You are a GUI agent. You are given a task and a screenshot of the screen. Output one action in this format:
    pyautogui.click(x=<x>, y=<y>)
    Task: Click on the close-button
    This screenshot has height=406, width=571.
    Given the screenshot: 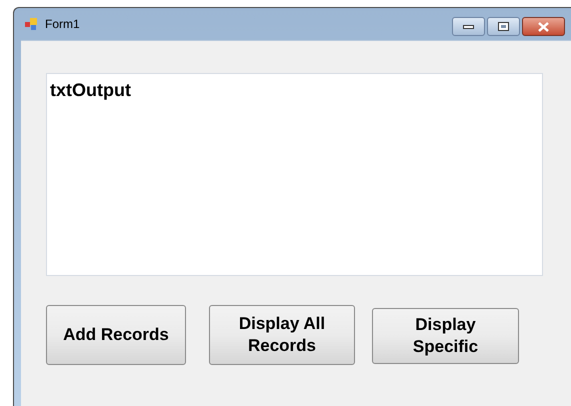 What is the action you would take?
    pyautogui.click(x=543, y=26)
    